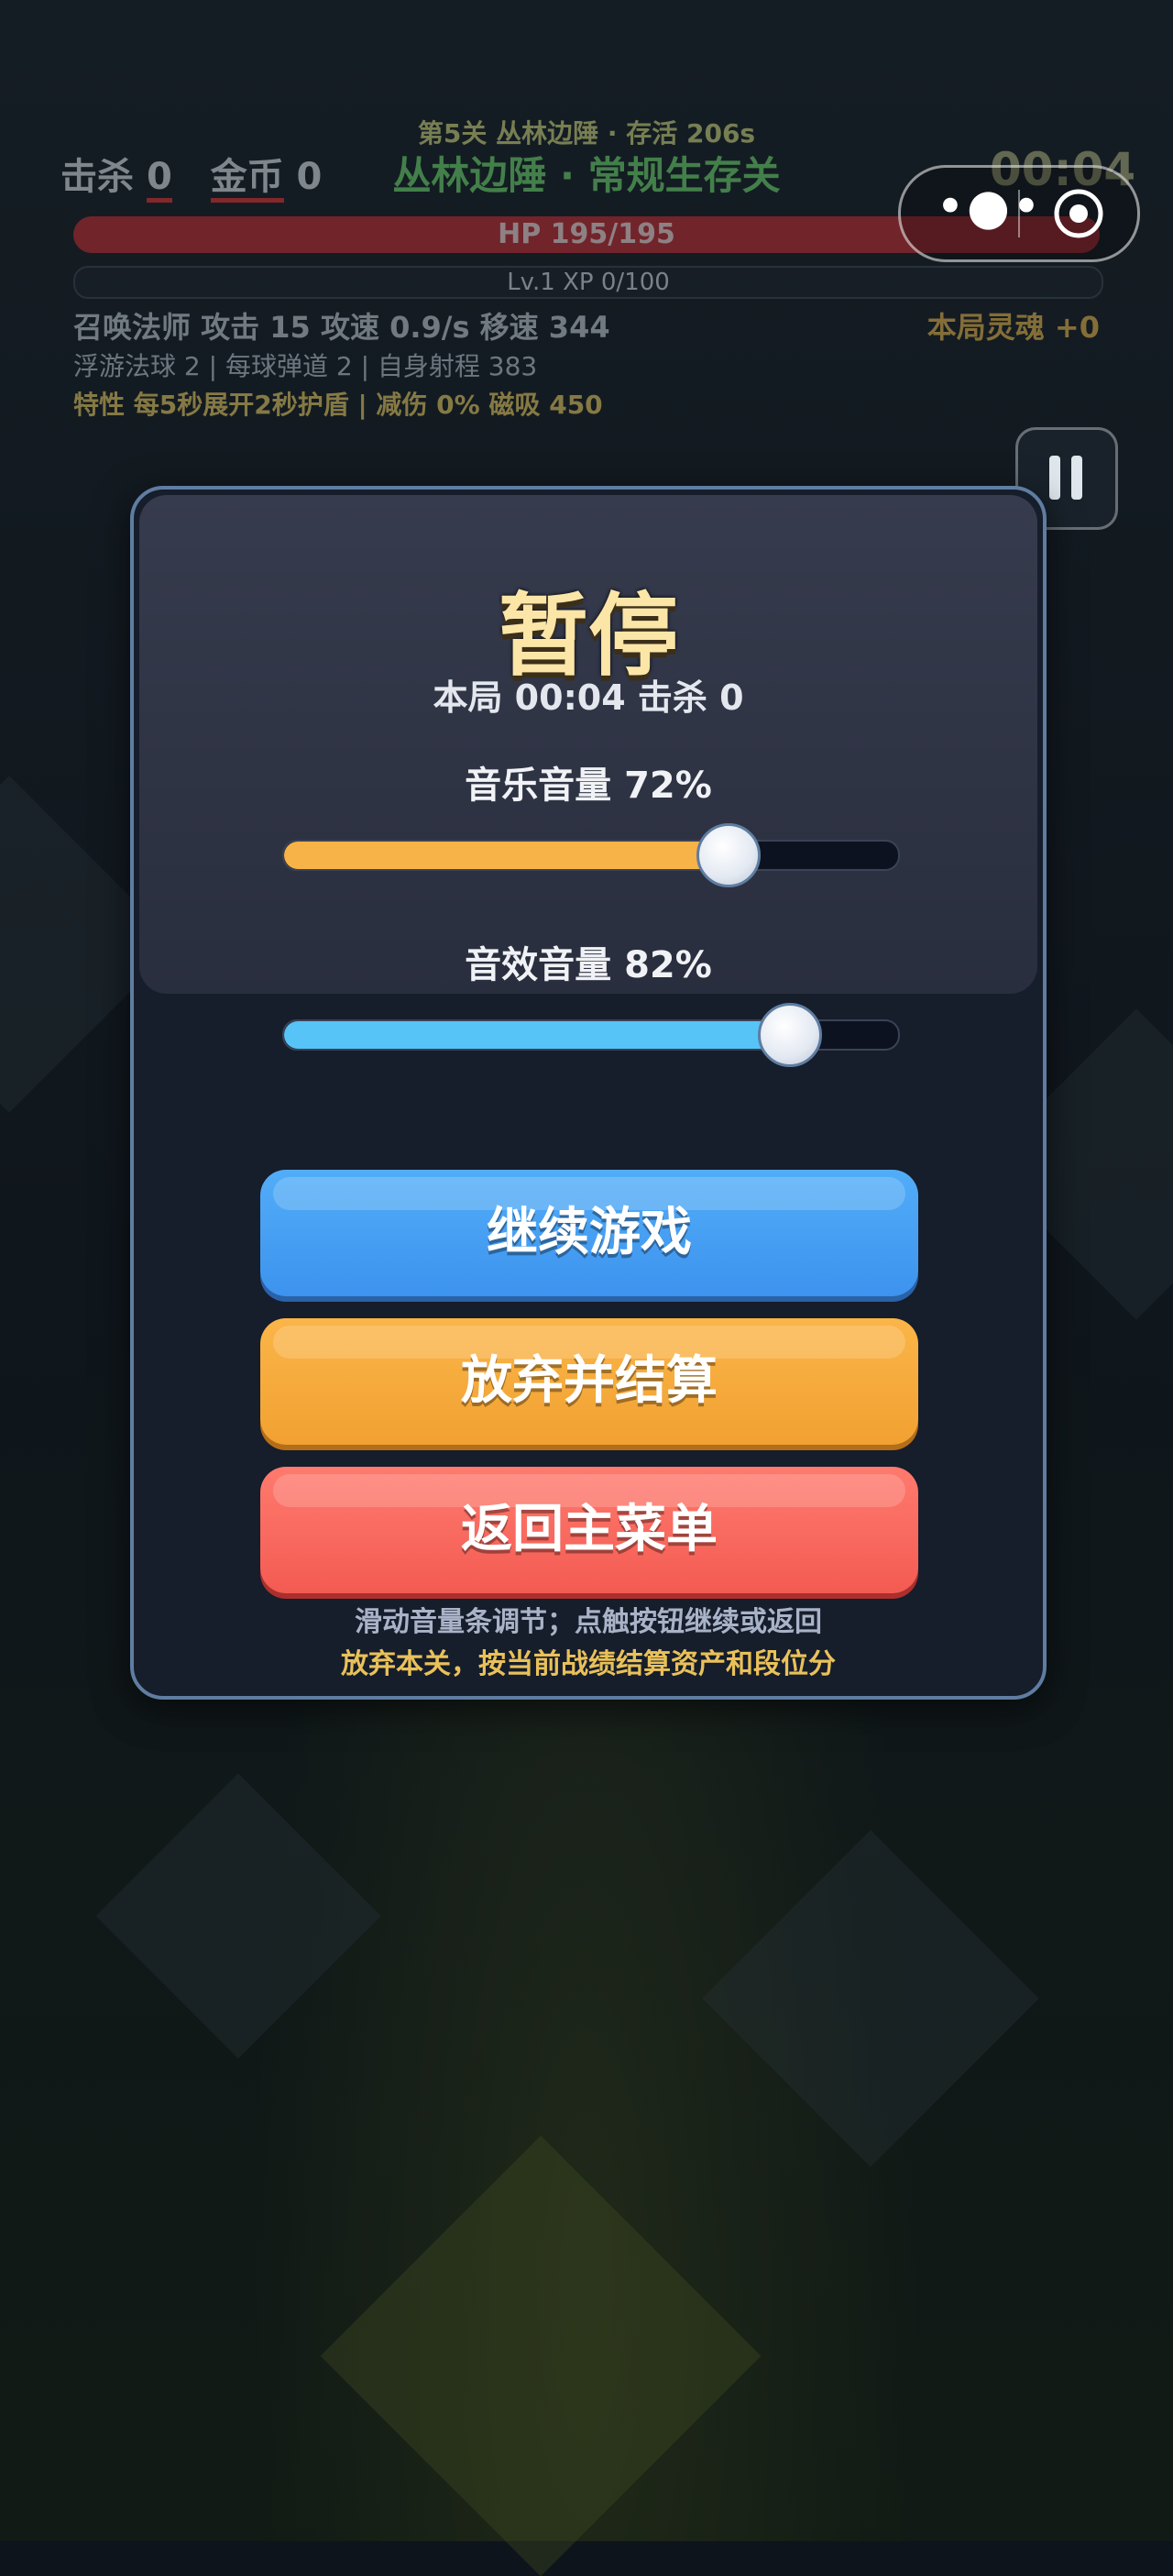 The image size is (1173, 2576). I want to click on hero-stats: 召唤法师 攻击 15 攻速 0.9/s 移速 344, so click(341, 327).